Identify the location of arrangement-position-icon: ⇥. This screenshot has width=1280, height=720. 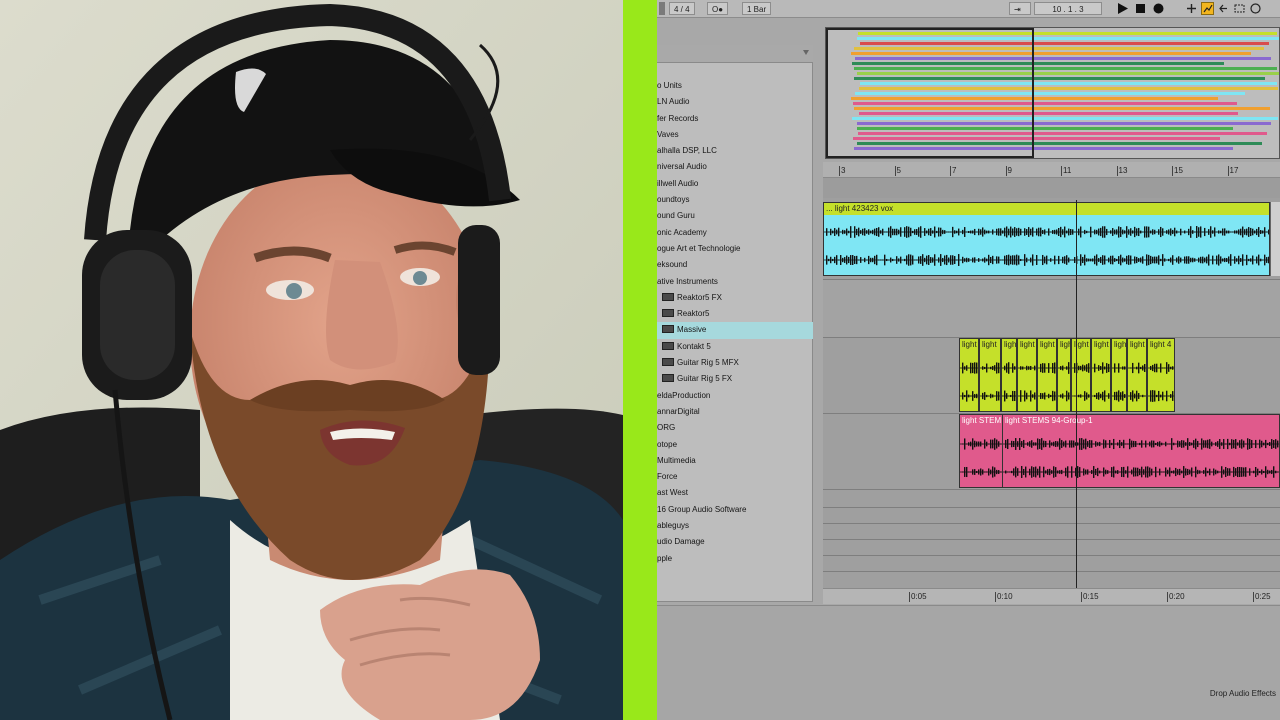
(1020, 8).